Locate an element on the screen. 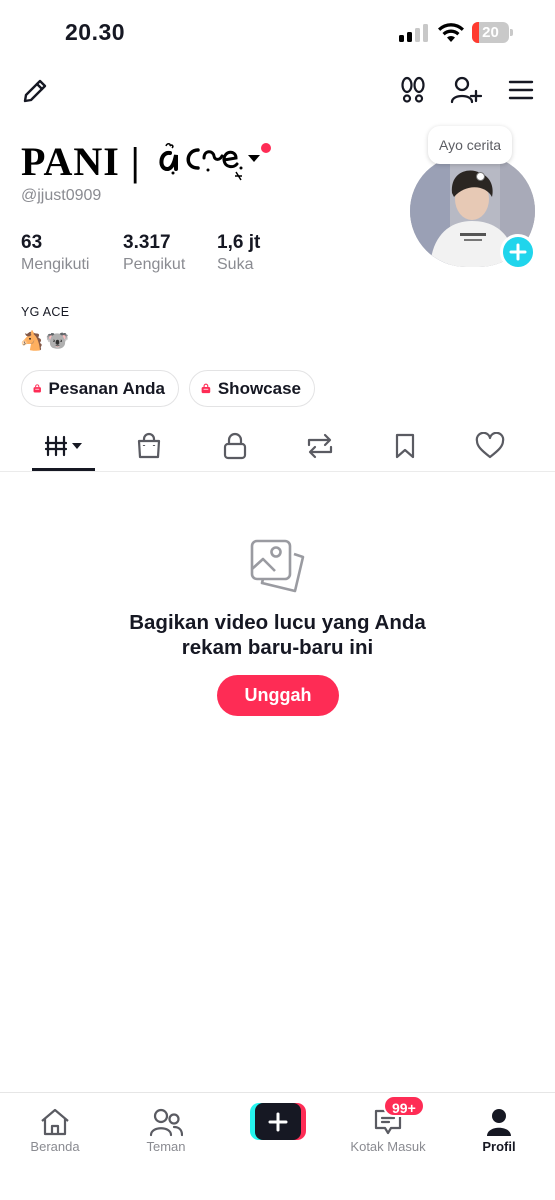  nav-profile-label: Profil is located at coordinates (499, 1146).